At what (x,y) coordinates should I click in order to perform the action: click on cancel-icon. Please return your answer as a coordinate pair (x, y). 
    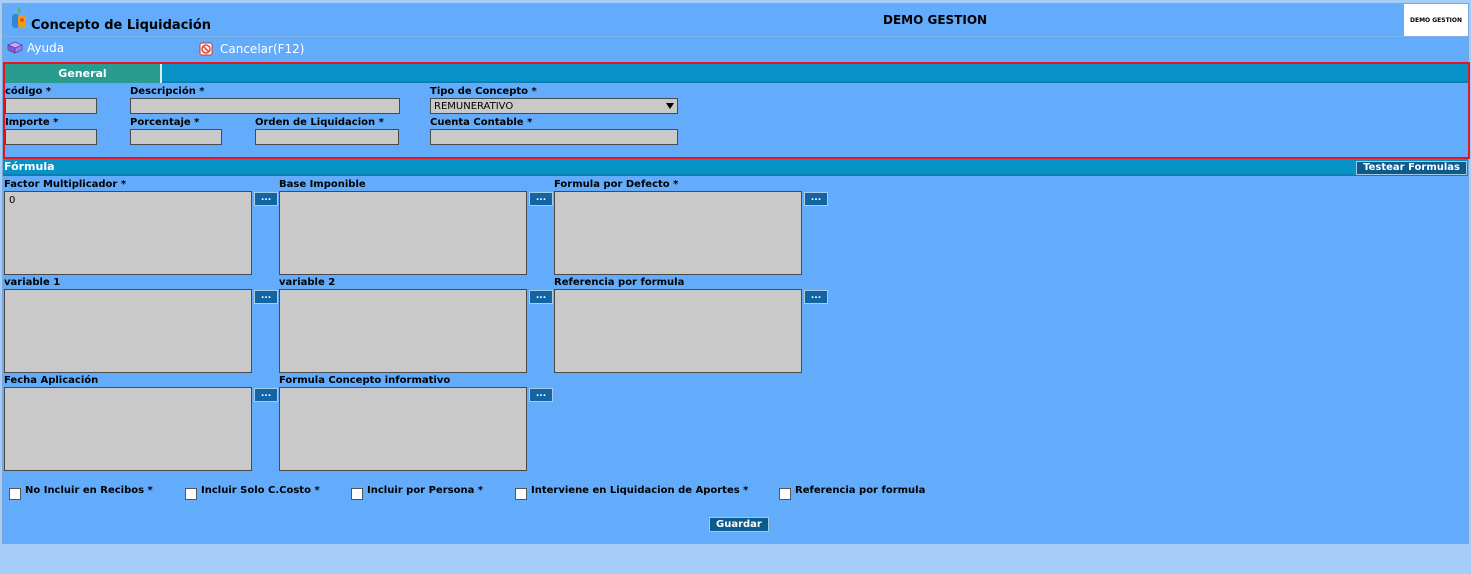
    Looking at the image, I should click on (206, 49).